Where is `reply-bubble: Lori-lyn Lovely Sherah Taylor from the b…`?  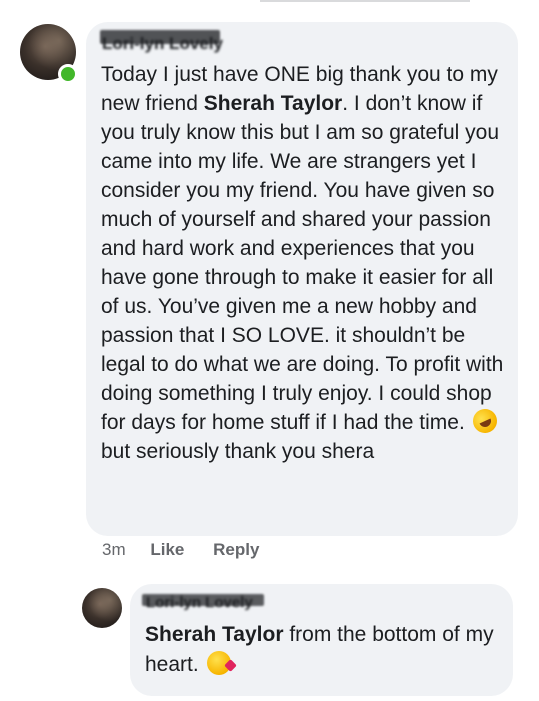 reply-bubble: Lori-lyn Lovely Sherah Taylor from the b… is located at coordinates (321, 640).